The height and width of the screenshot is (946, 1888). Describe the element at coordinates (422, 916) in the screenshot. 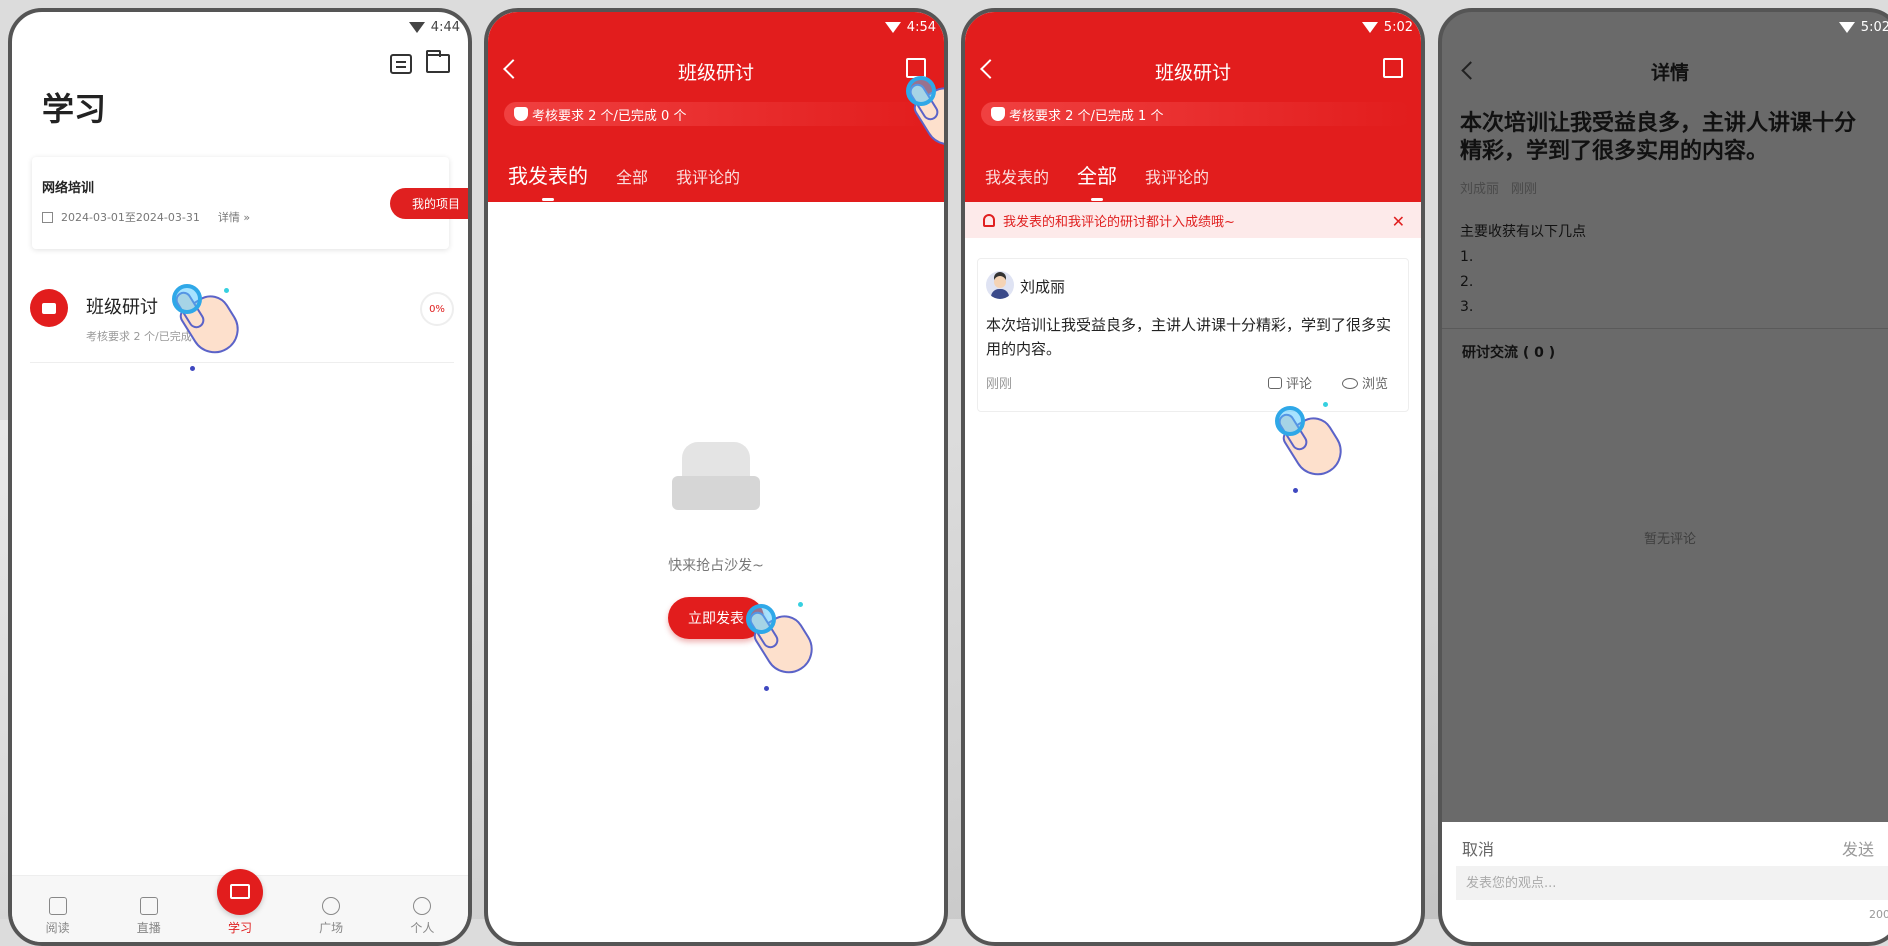

I see `tab-profile: 个人` at that location.